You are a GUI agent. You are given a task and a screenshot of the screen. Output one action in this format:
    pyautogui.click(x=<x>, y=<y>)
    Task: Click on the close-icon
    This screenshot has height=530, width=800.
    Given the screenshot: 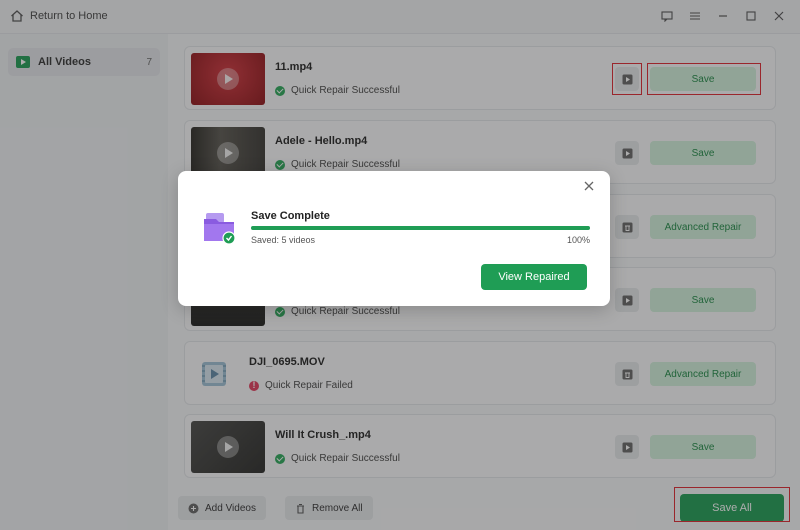 What is the action you would take?
    pyautogui.click(x=589, y=186)
    